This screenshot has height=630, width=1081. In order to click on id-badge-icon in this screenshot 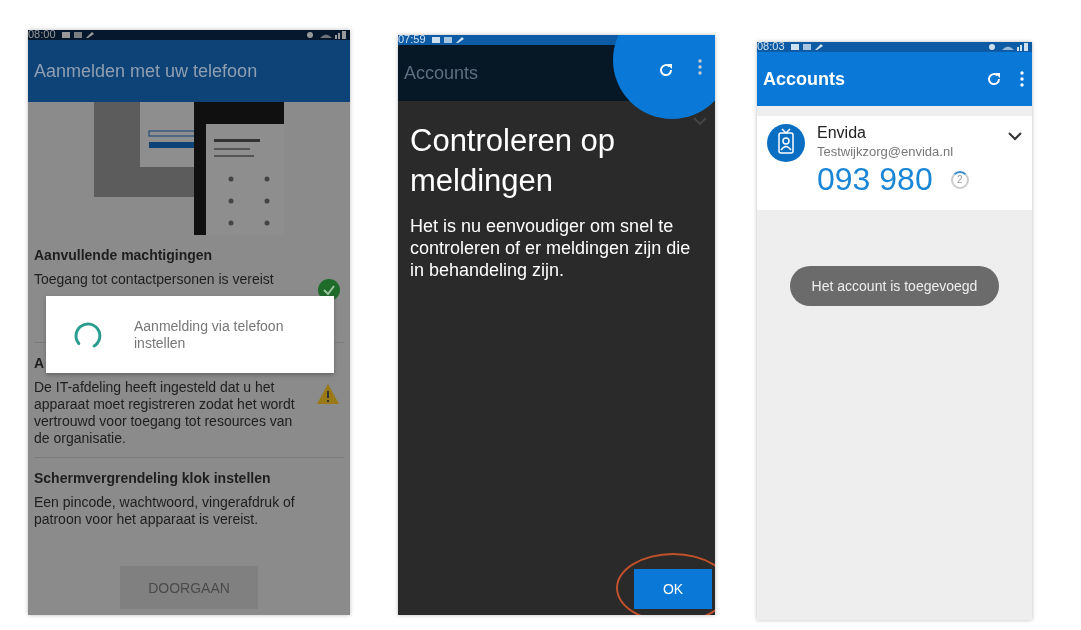, I will do `click(786, 143)`.